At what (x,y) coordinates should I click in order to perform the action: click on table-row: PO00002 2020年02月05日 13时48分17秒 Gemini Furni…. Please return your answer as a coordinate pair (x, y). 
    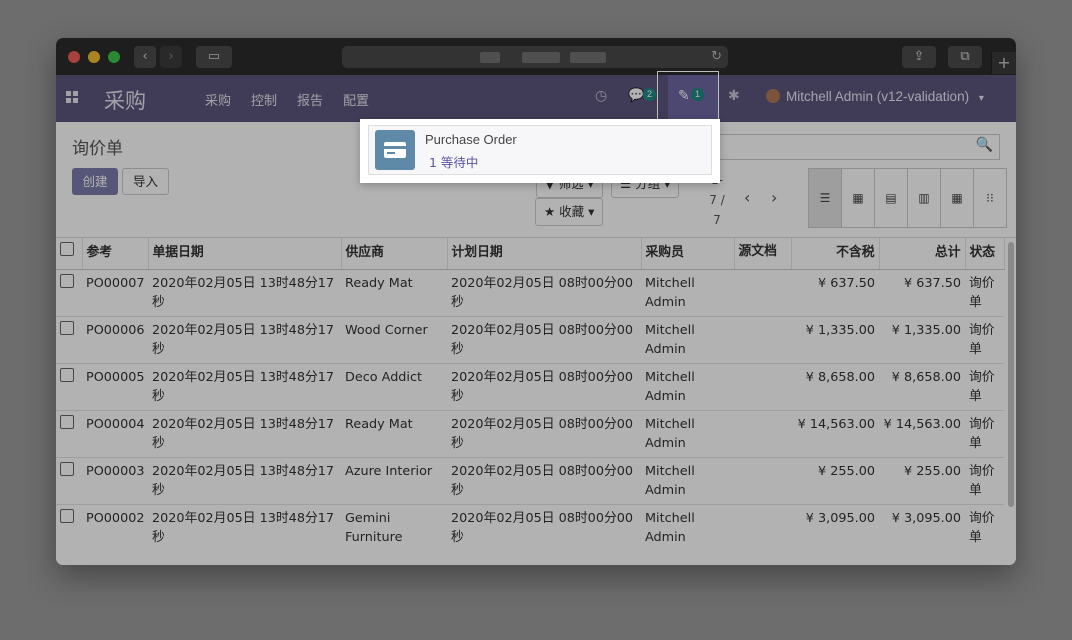
    Looking at the image, I should click on (530, 527).